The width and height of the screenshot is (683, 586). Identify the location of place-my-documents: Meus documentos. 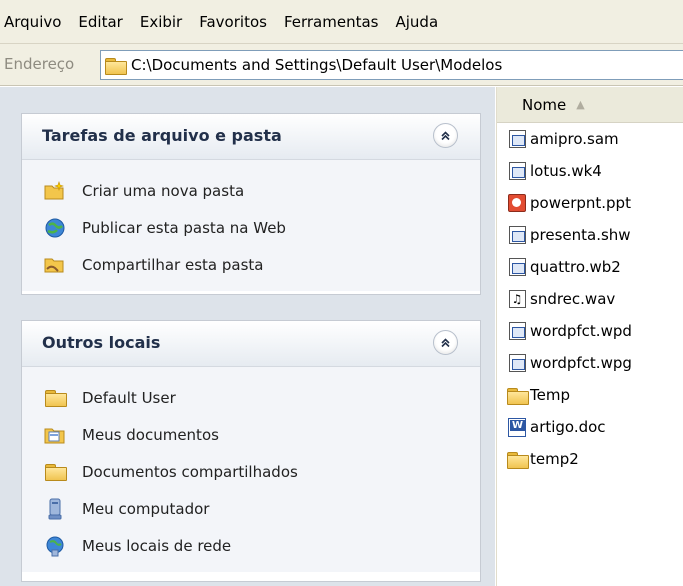
(262, 434).